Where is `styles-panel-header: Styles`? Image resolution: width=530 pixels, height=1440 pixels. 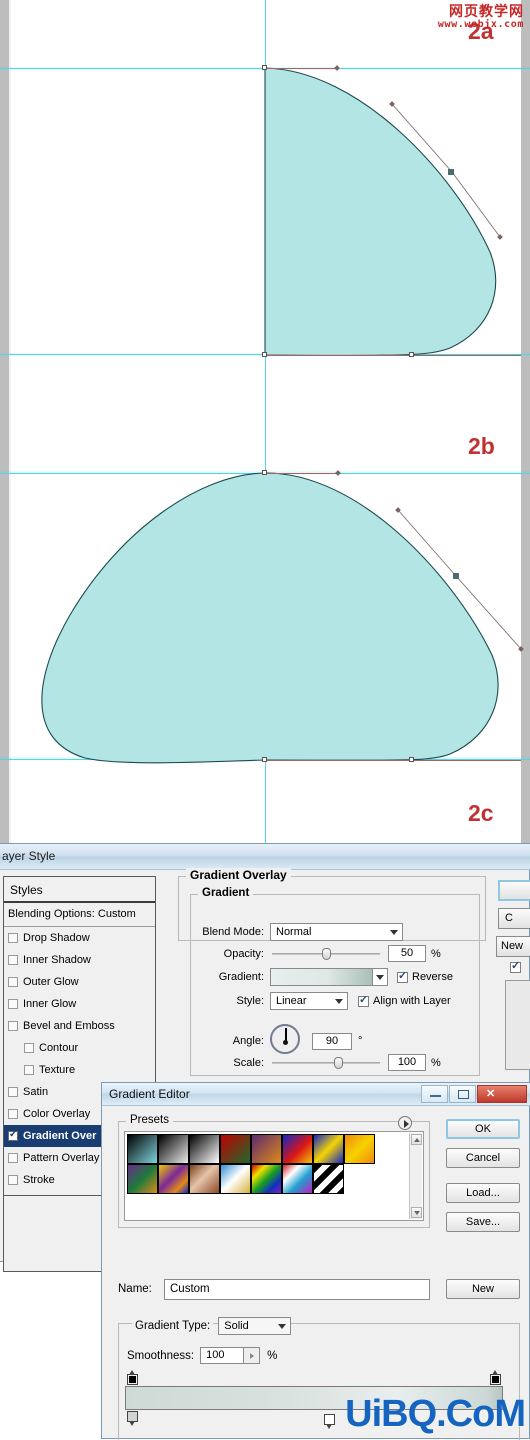
styles-panel-header: Styles is located at coordinates (79, 890).